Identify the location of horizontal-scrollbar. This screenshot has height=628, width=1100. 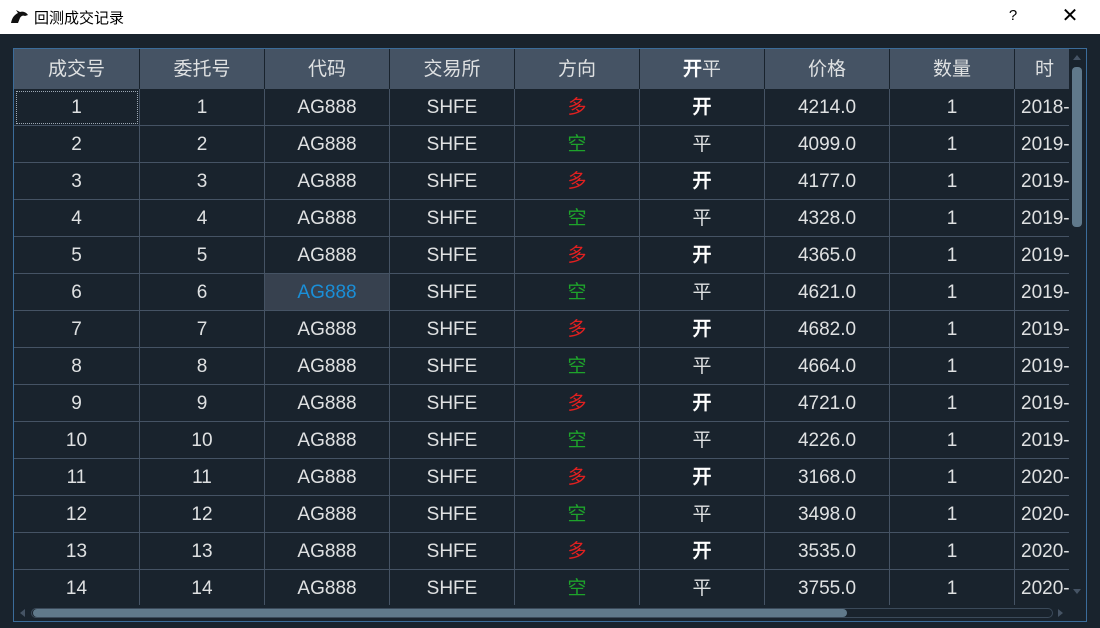
(542, 613).